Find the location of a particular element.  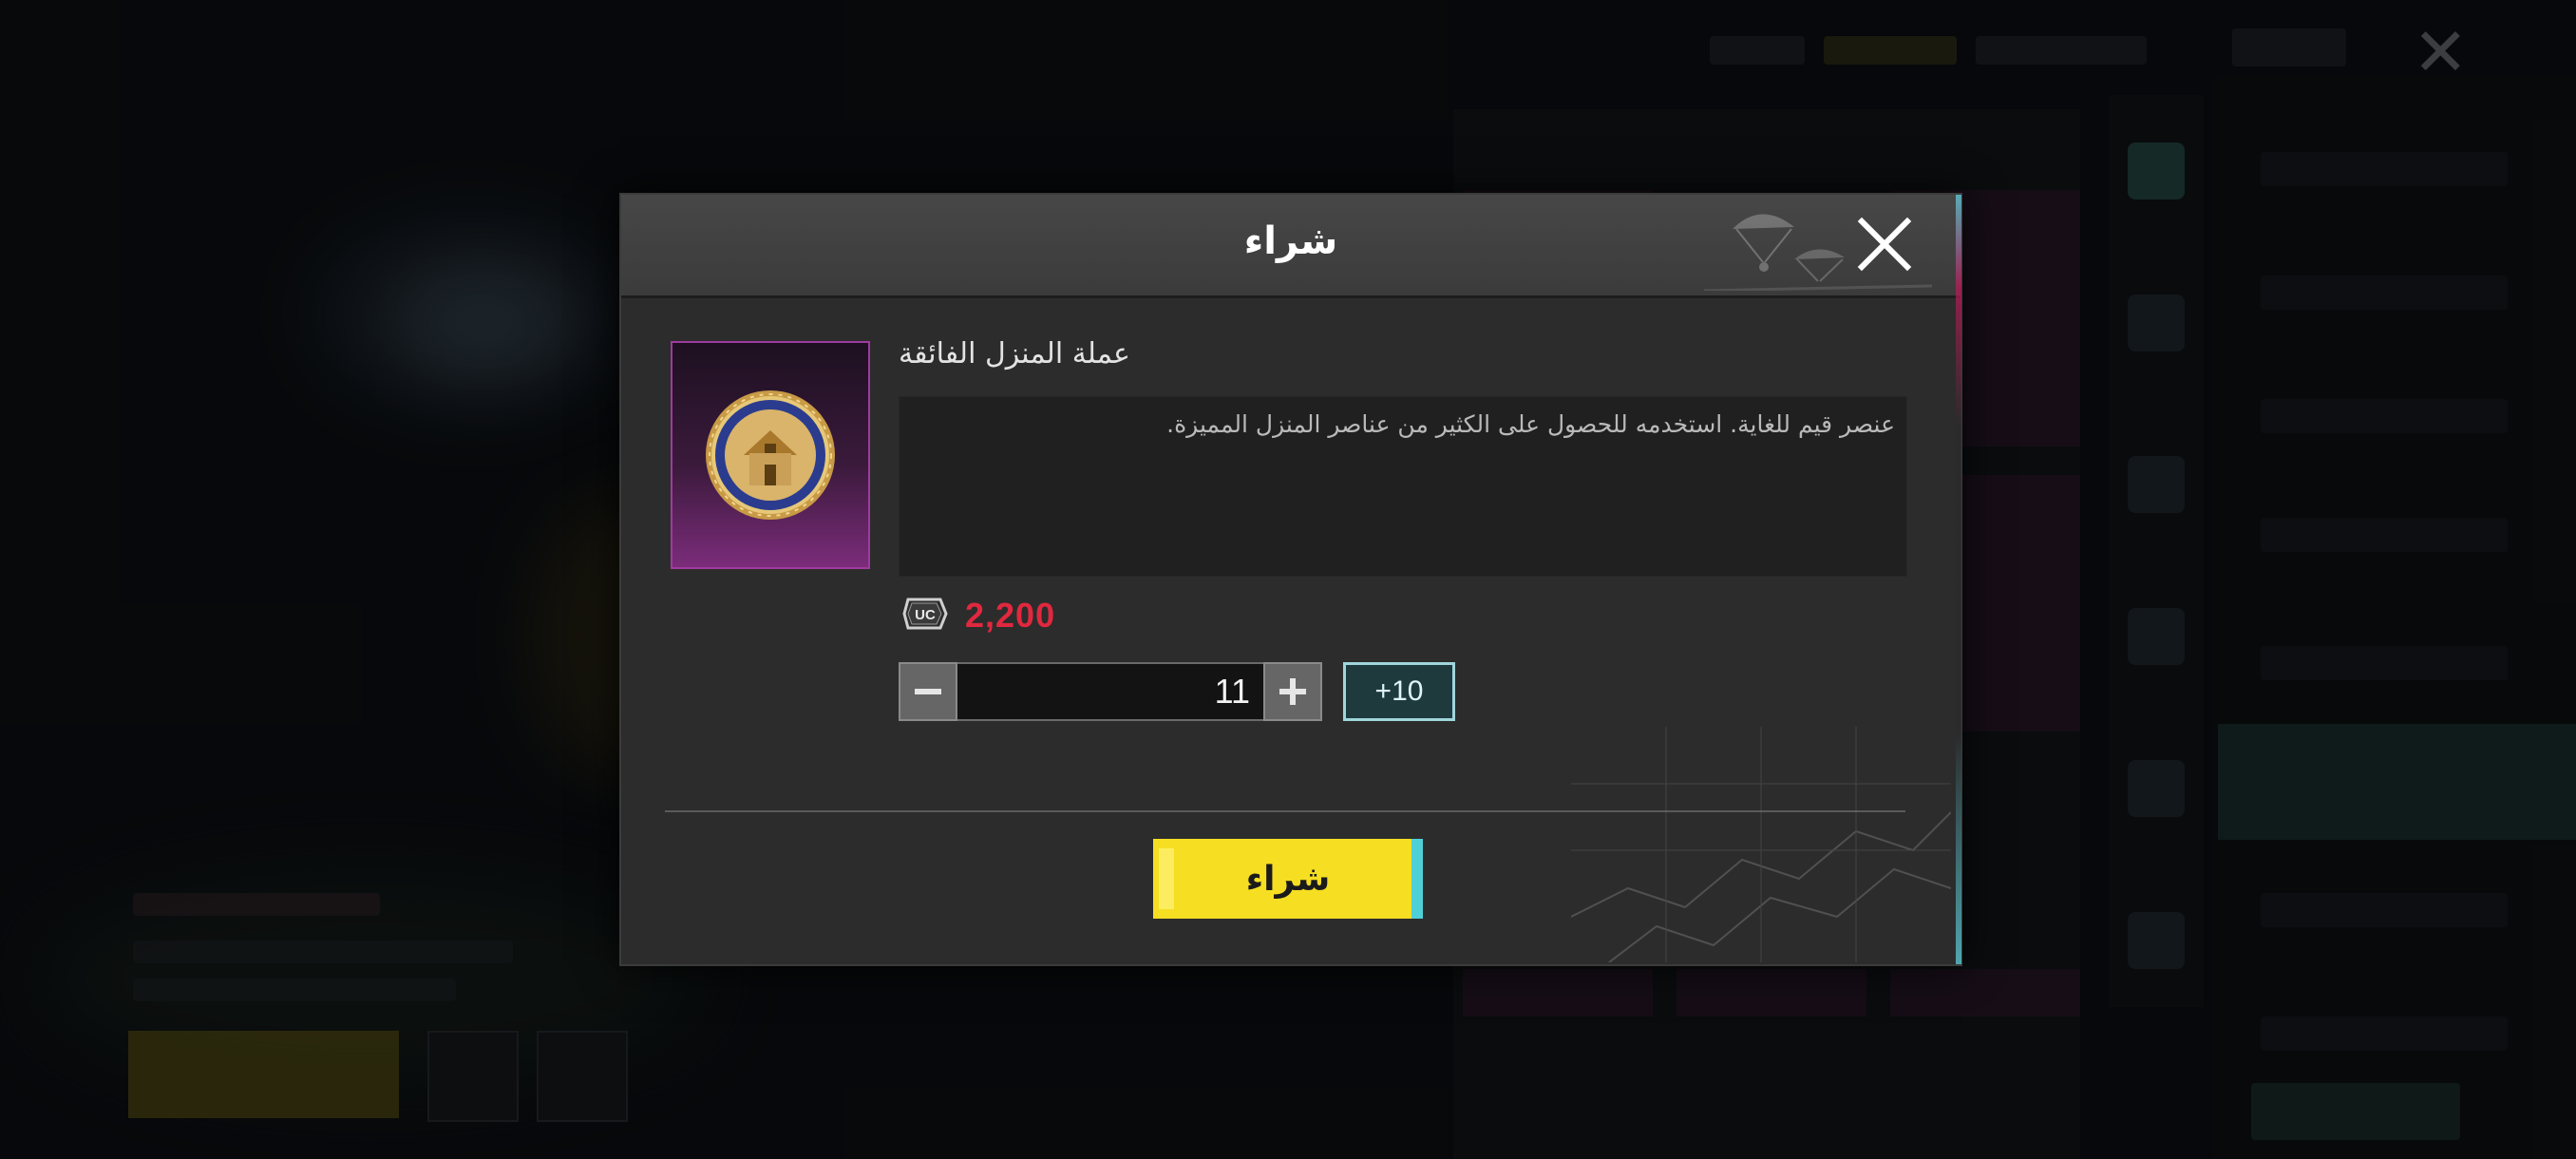

item-name: عملة المنزل الفائقة is located at coordinates (1014, 353).